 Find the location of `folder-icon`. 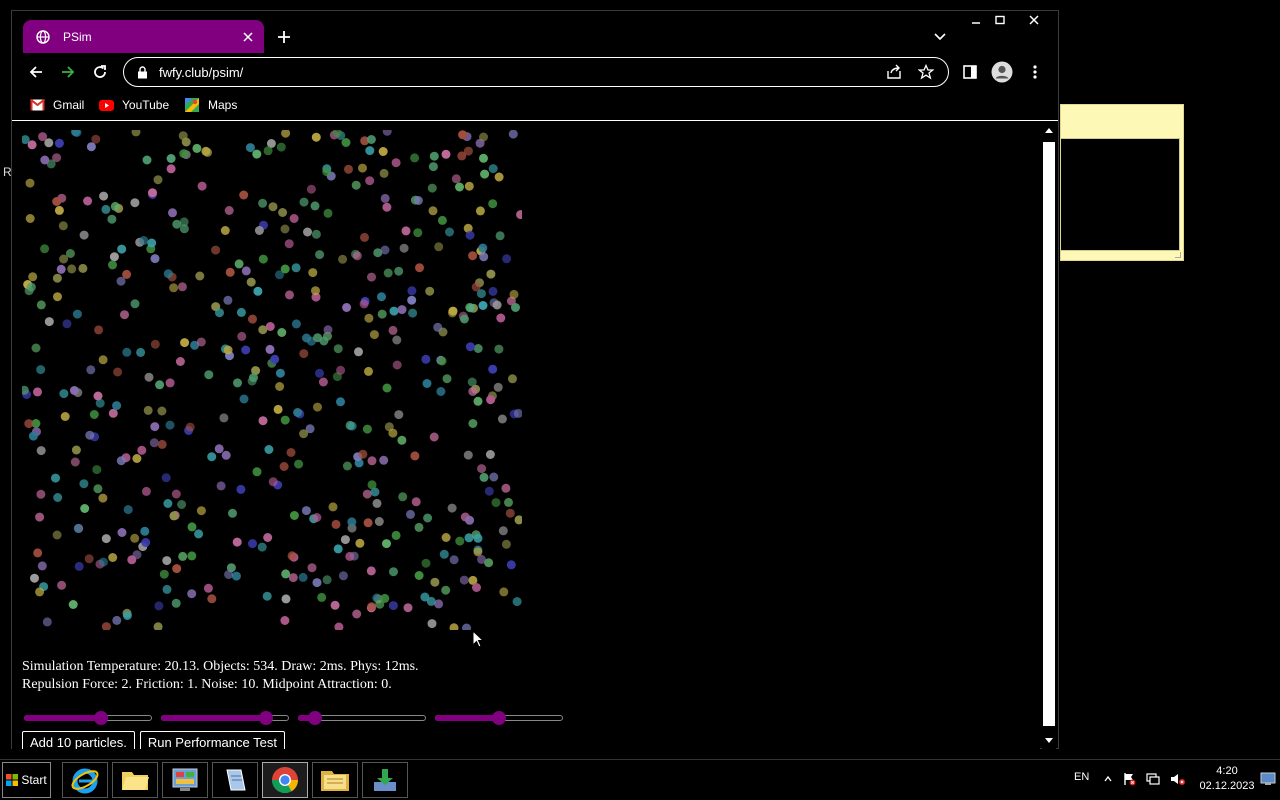

folder-icon is located at coordinates (135, 780).